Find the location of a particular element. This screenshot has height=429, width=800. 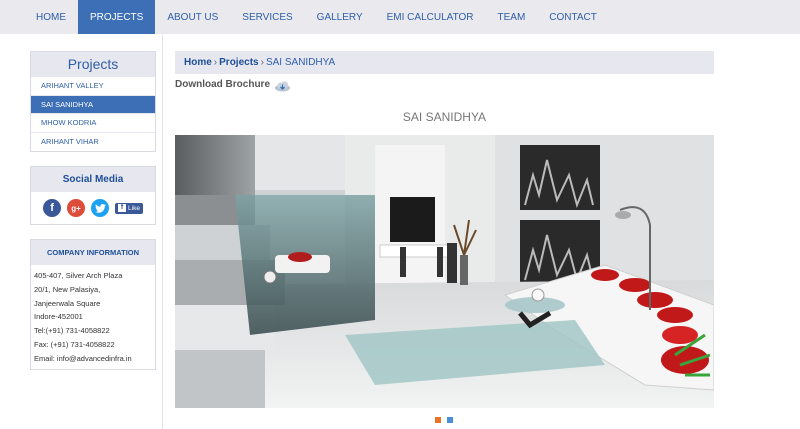

projects-box-title: Projects is located at coordinates (93, 64).